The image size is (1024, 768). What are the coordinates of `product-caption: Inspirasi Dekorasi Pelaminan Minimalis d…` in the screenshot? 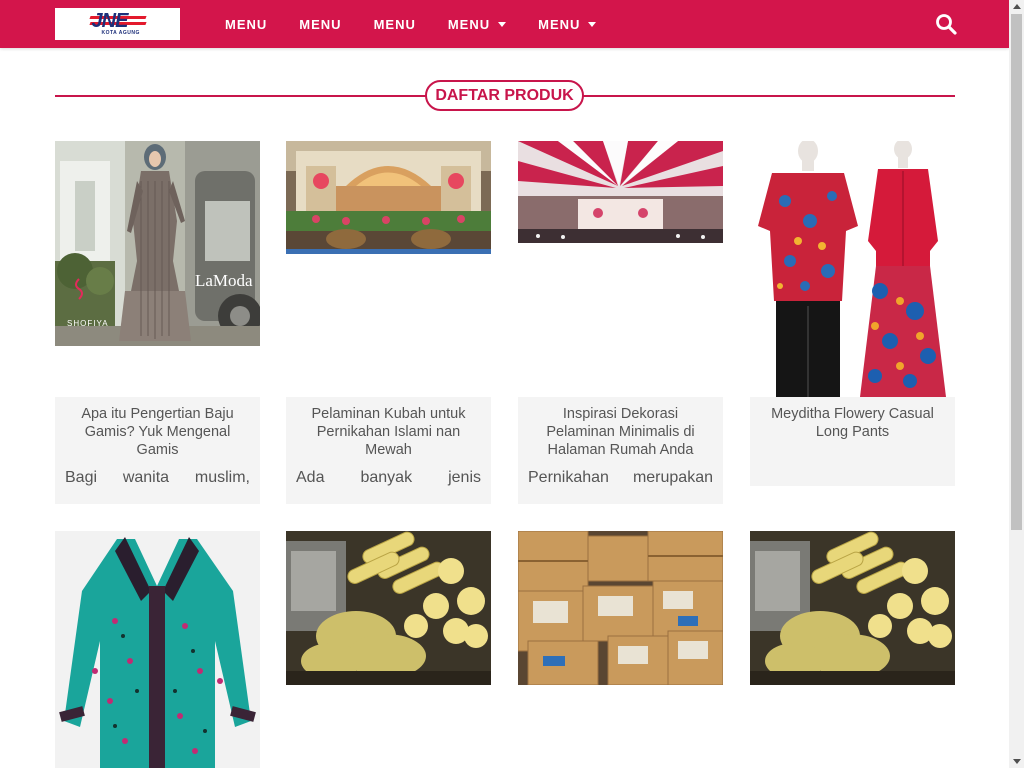 It's located at (620, 450).